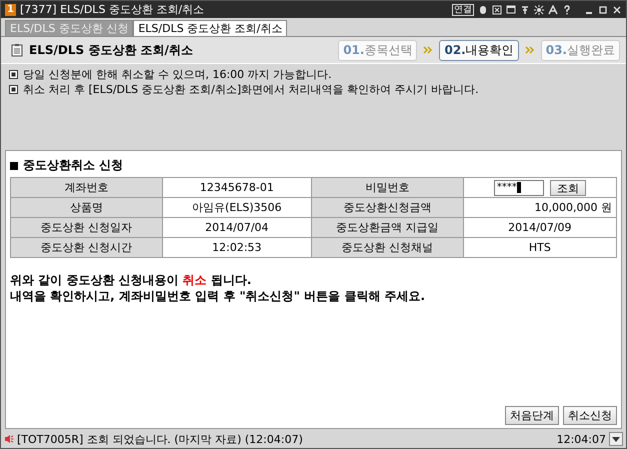  Describe the element at coordinates (539, 9) in the screenshot. I see `sun-icon` at that location.